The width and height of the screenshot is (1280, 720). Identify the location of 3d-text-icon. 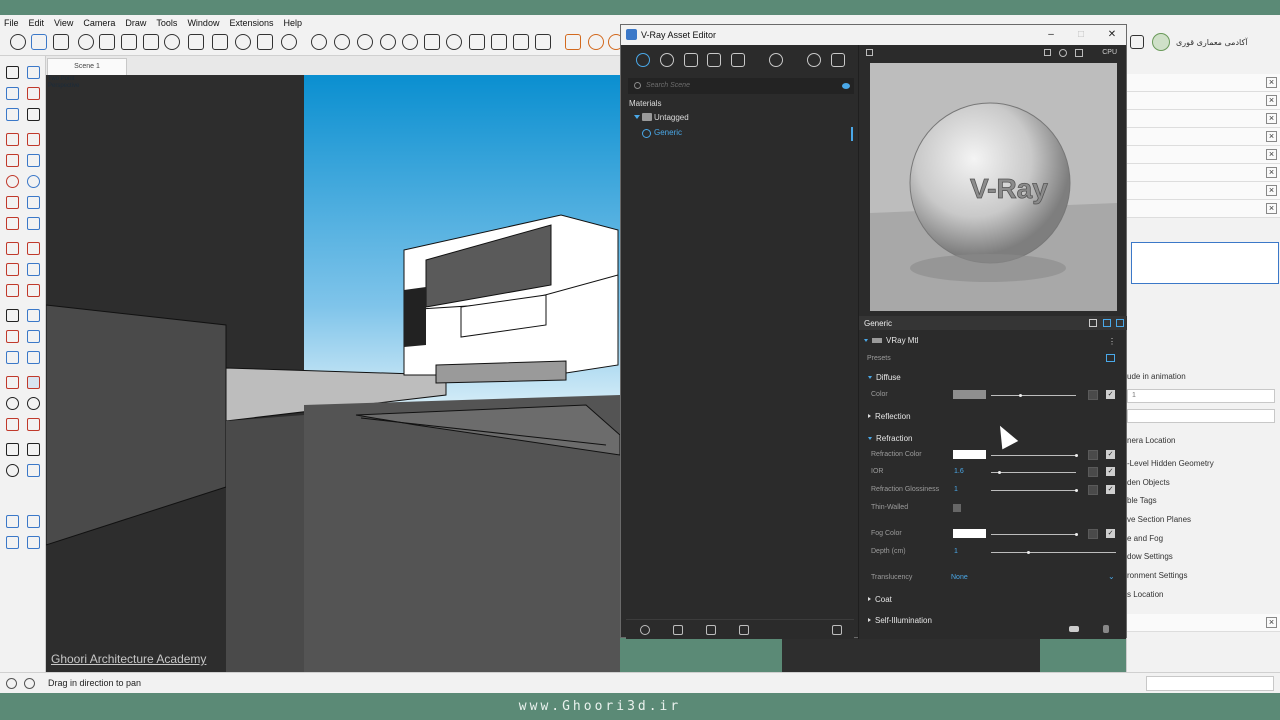
(33, 357).